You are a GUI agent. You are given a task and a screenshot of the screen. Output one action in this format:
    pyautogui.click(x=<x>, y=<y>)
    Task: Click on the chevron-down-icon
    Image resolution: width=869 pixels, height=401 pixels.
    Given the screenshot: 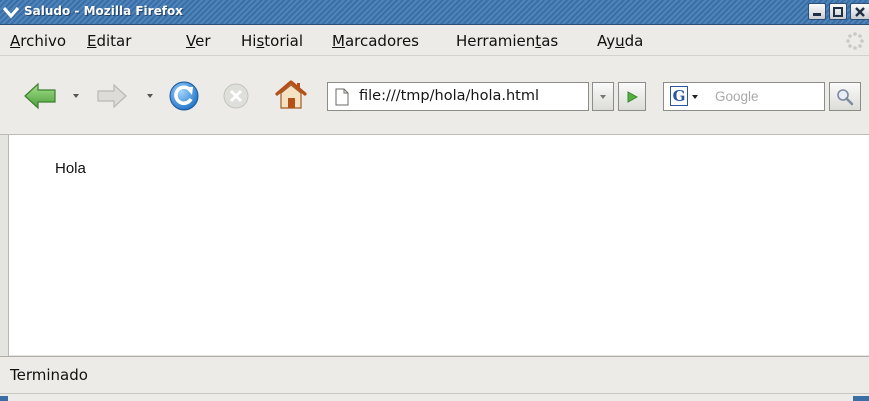 What is the action you would take?
    pyautogui.click(x=603, y=96)
    